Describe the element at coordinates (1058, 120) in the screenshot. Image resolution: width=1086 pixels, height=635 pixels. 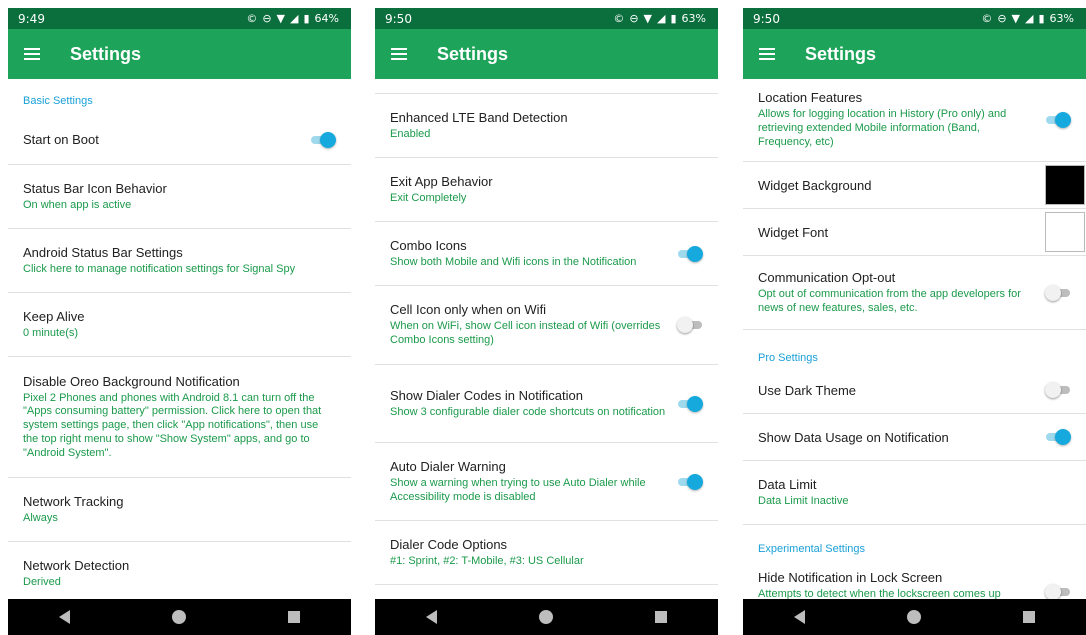
I see `location-features-toggle` at that location.